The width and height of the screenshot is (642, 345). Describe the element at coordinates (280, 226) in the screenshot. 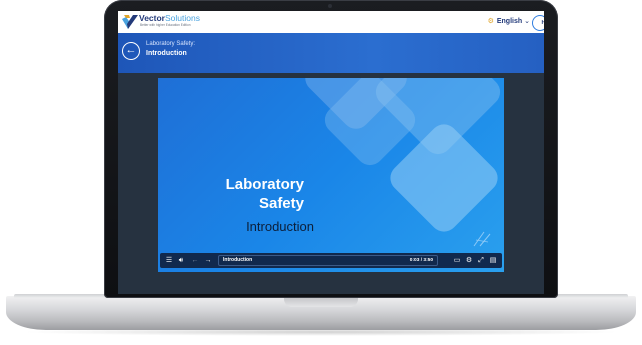

I see `video-subtitle: Introduction` at that location.